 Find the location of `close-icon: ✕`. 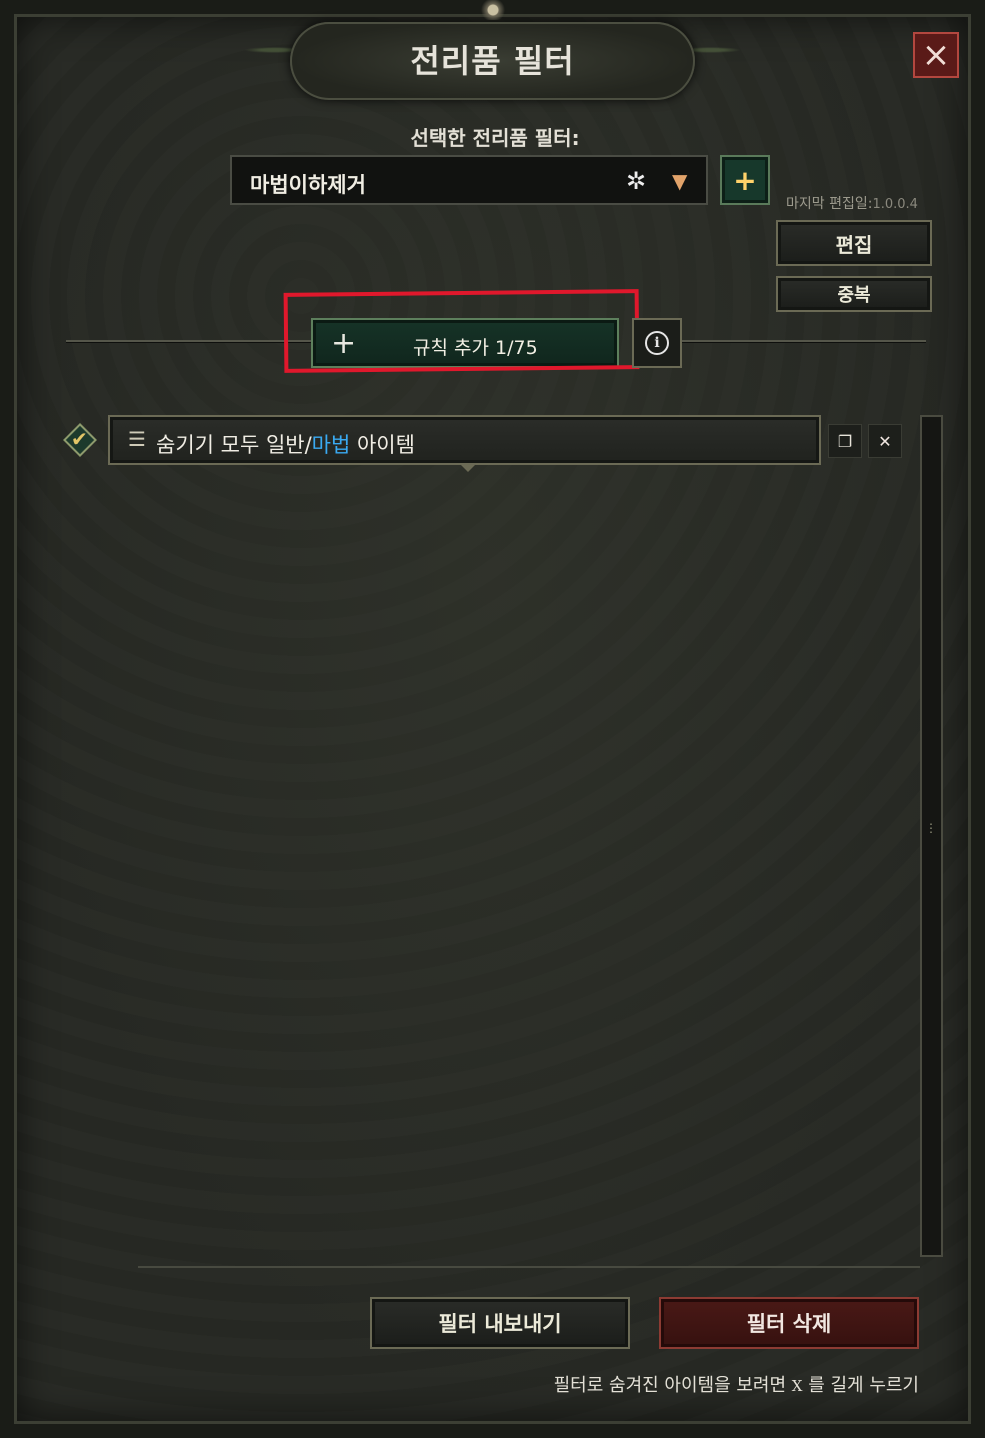

close-icon: ✕ is located at coordinates (885, 441).